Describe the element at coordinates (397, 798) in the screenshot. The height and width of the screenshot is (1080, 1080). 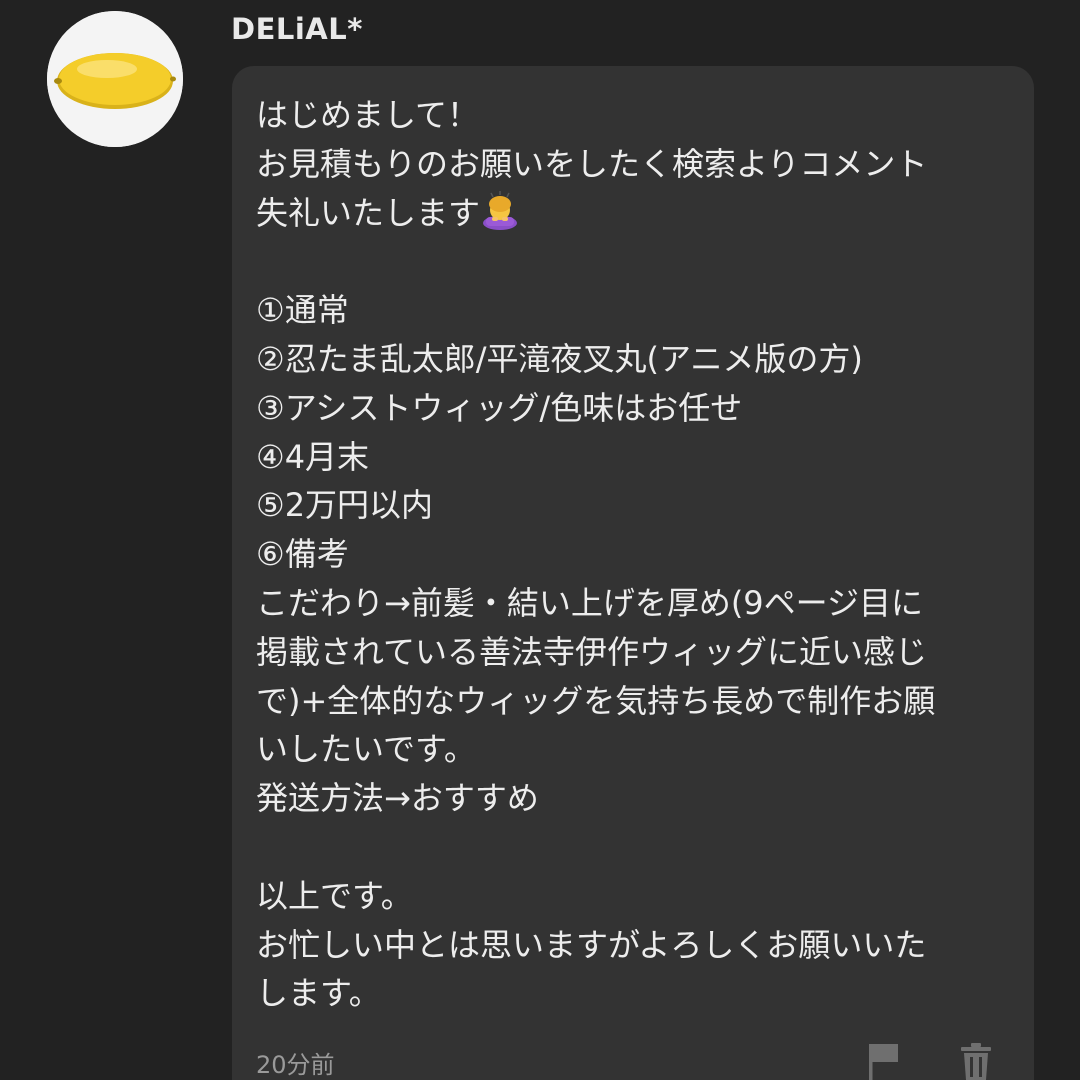
I see `message-line: 発送方法→おすすめ` at that location.